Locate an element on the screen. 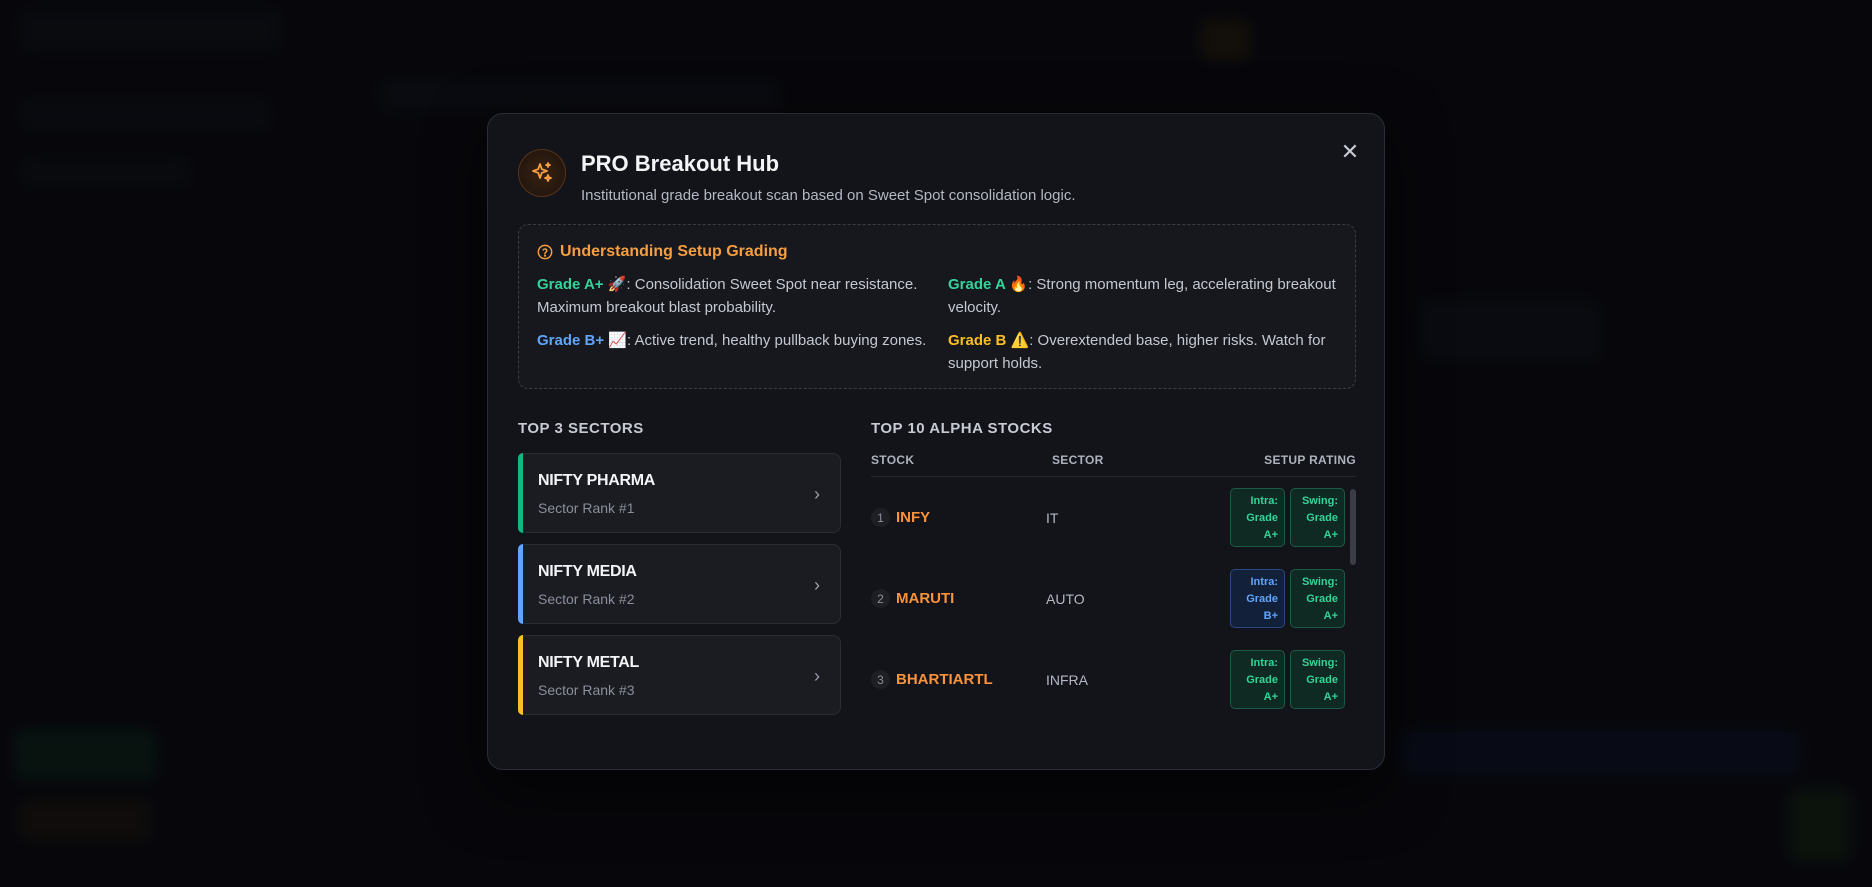 The width and height of the screenshot is (1872, 887). grading-title: Understanding Setup Grading is located at coordinates (937, 252).